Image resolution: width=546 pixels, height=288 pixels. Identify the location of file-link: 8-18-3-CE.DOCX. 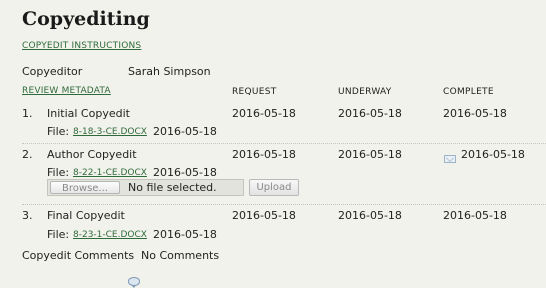
(110, 132).